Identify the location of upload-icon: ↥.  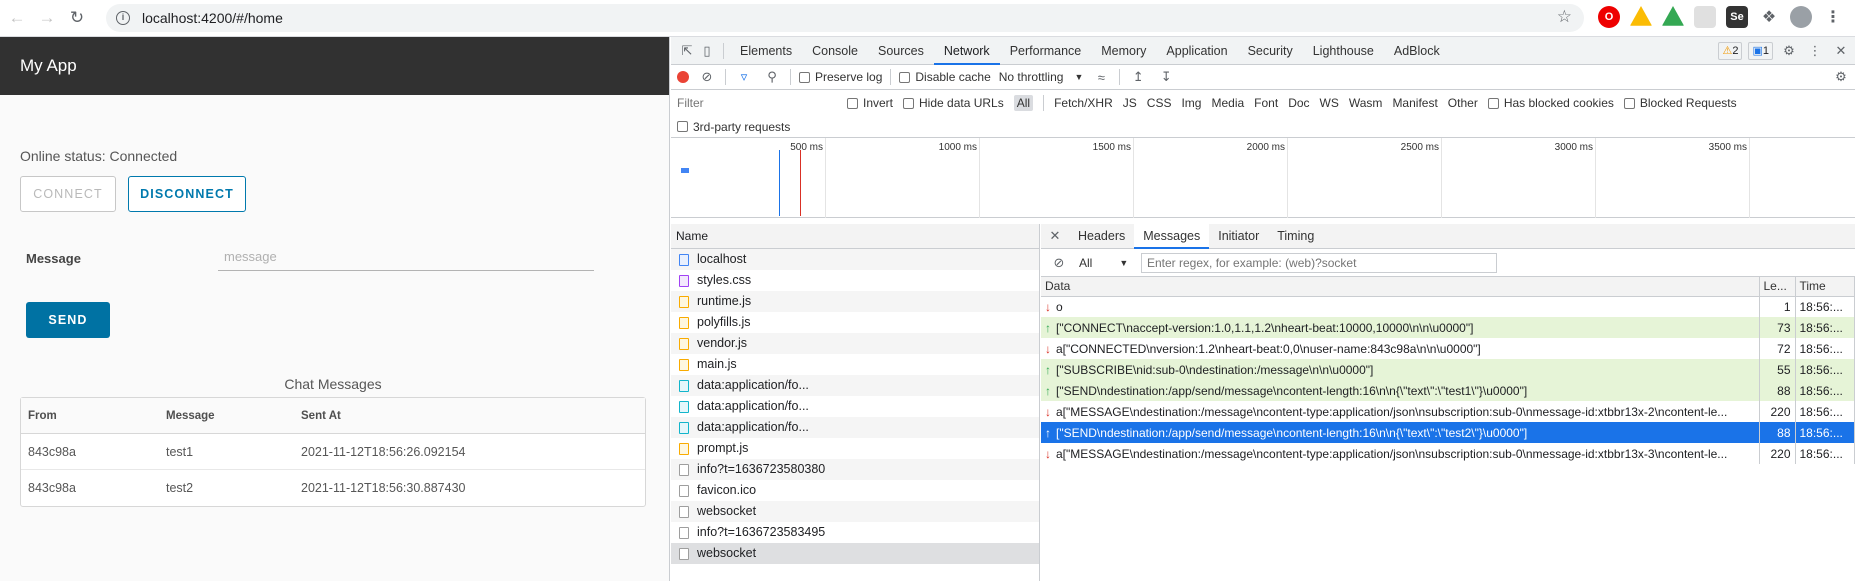
(1138, 77).